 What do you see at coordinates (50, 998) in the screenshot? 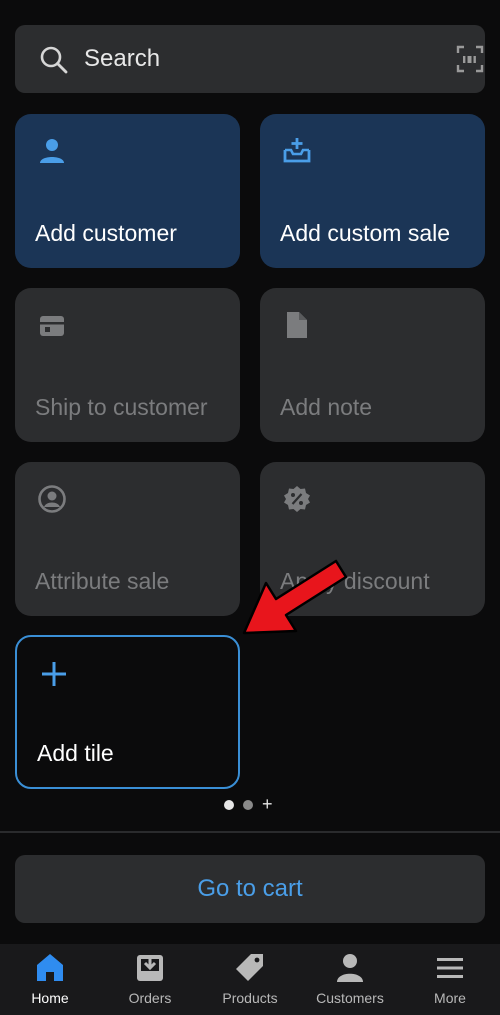
I see `nav-label: Home` at bounding box center [50, 998].